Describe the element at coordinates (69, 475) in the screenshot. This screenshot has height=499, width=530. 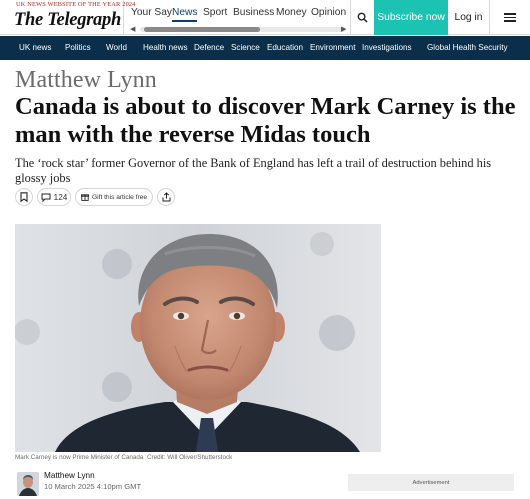
I see `byline-author-name: Matthew Lynn` at that location.